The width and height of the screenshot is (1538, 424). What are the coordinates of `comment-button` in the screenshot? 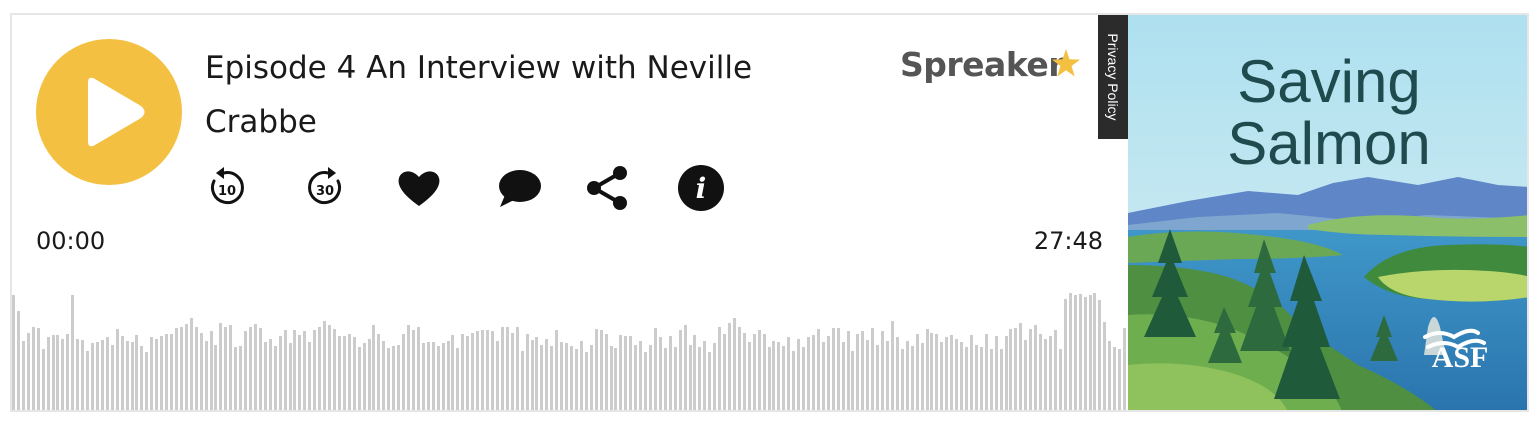 It's located at (519, 188).